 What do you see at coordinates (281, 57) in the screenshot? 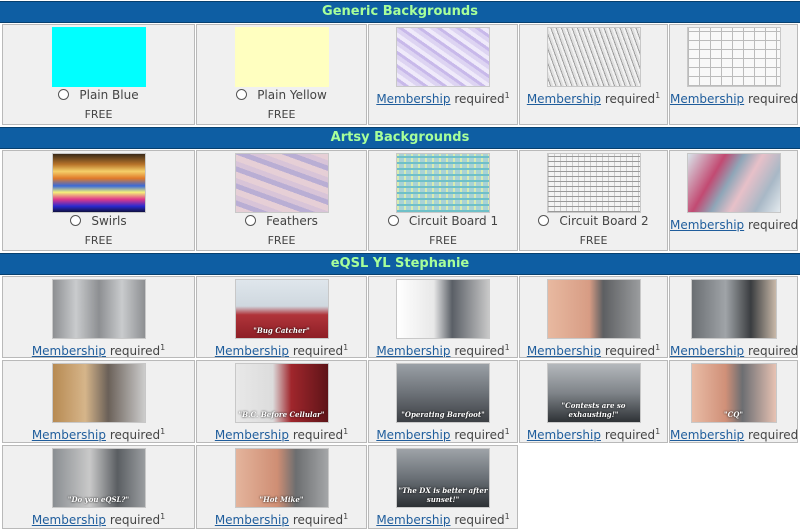
I see `thumbnail-plain-yellow` at bounding box center [281, 57].